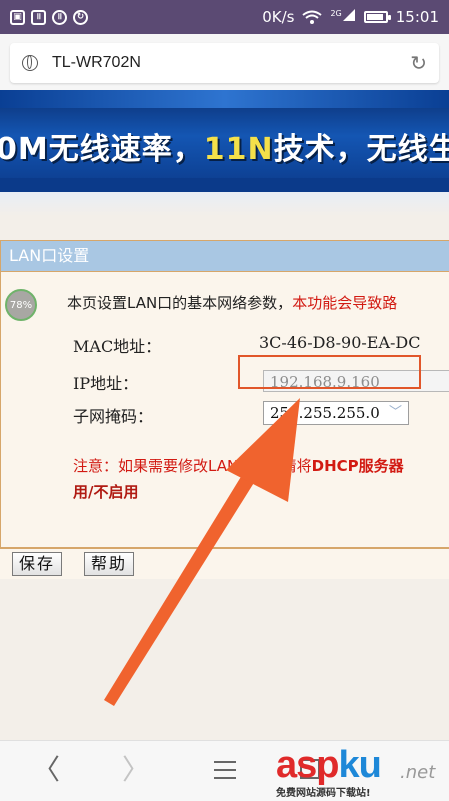  I want to click on site-watermark: aspku .net 免费网站源码下载站!, so click(362, 771).